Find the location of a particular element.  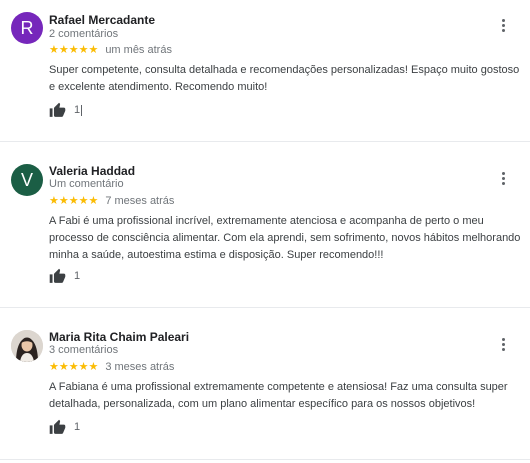

reviewer-comment-count: Um comentário is located at coordinates (86, 184).